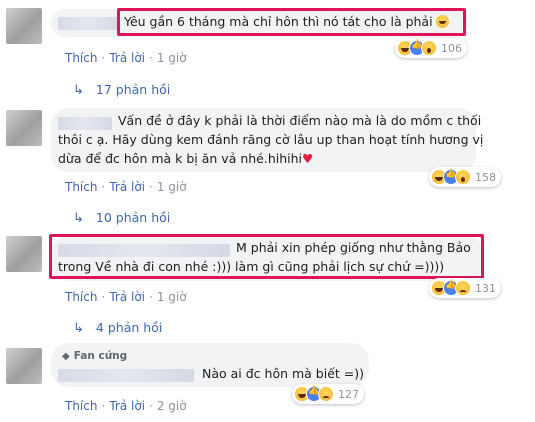 The width and height of the screenshot is (535, 422). What do you see at coordinates (308, 158) in the screenshot?
I see `heart-icon: ♥` at bounding box center [308, 158].